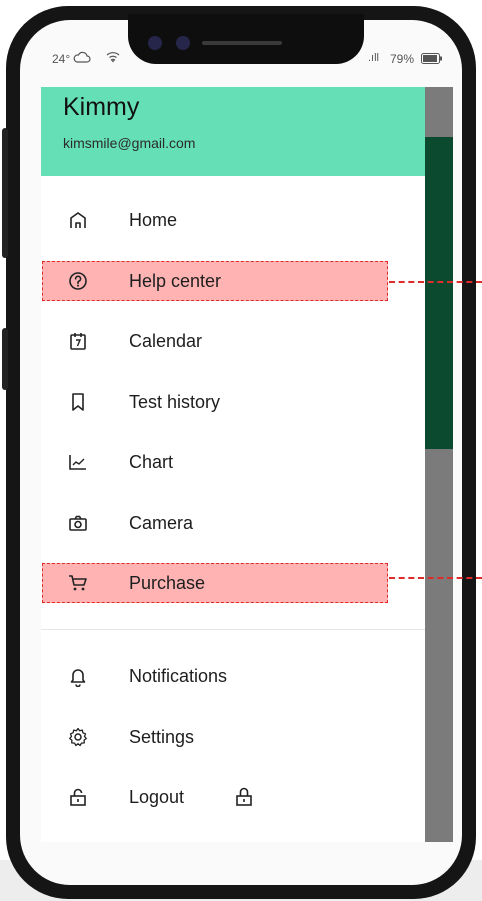  What do you see at coordinates (402, 59) in the screenshot?
I see `battery-percent: 79%` at bounding box center [402, 59].